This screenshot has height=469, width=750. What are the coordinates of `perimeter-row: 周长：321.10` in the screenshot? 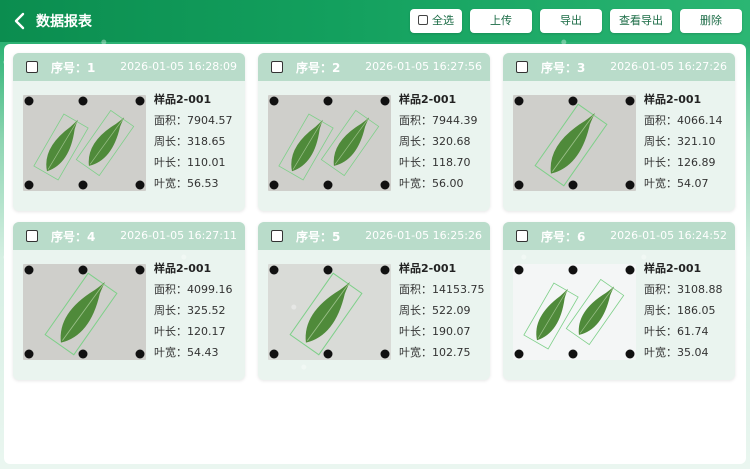 It's located at (680, 141).